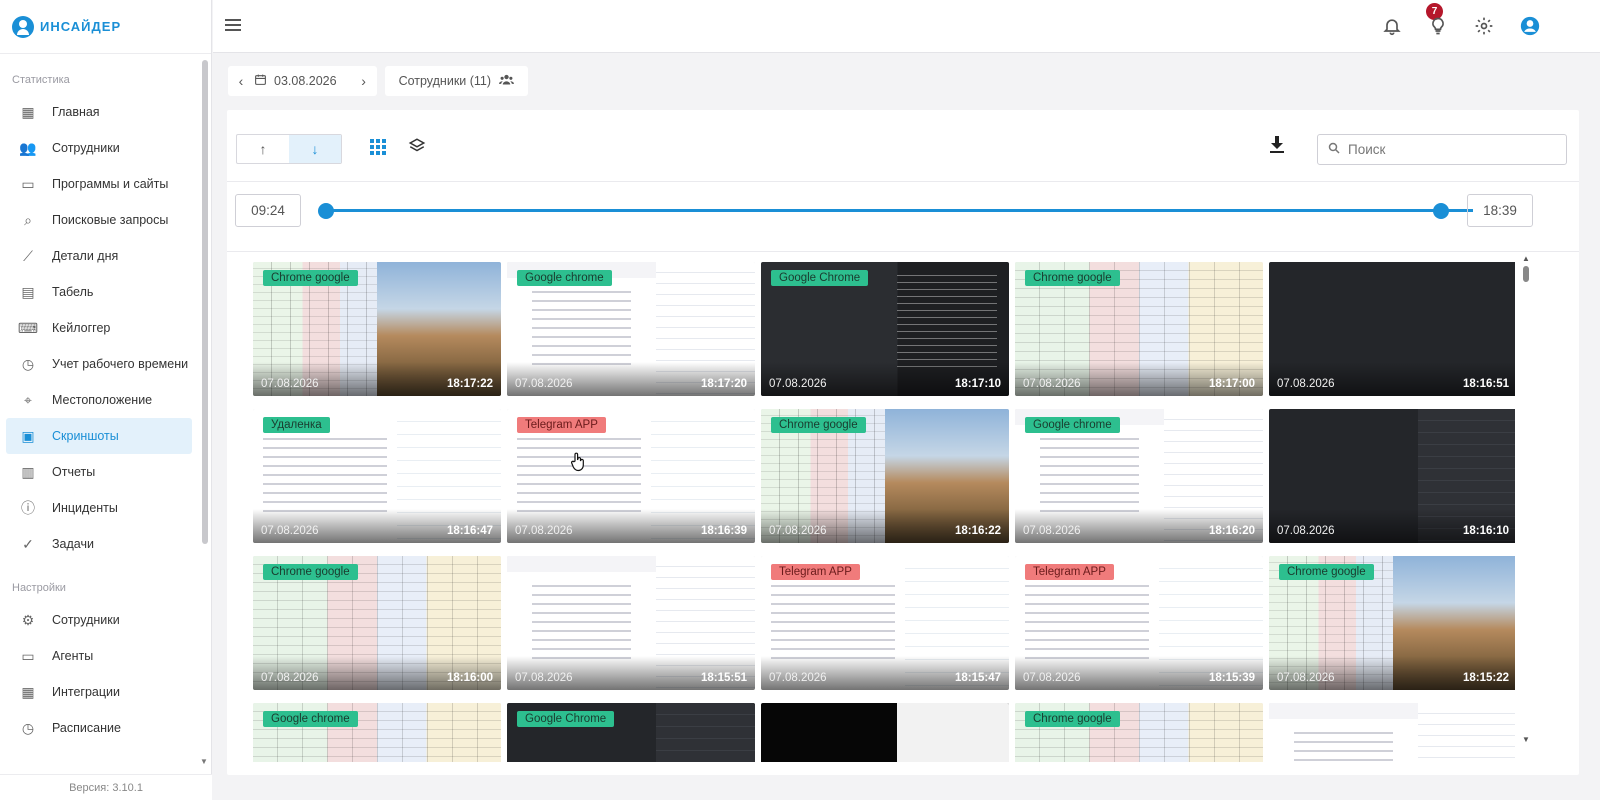 The image size is (1600, 800). I want to click on user-settings-icon: ⚙, so click(28, 619).